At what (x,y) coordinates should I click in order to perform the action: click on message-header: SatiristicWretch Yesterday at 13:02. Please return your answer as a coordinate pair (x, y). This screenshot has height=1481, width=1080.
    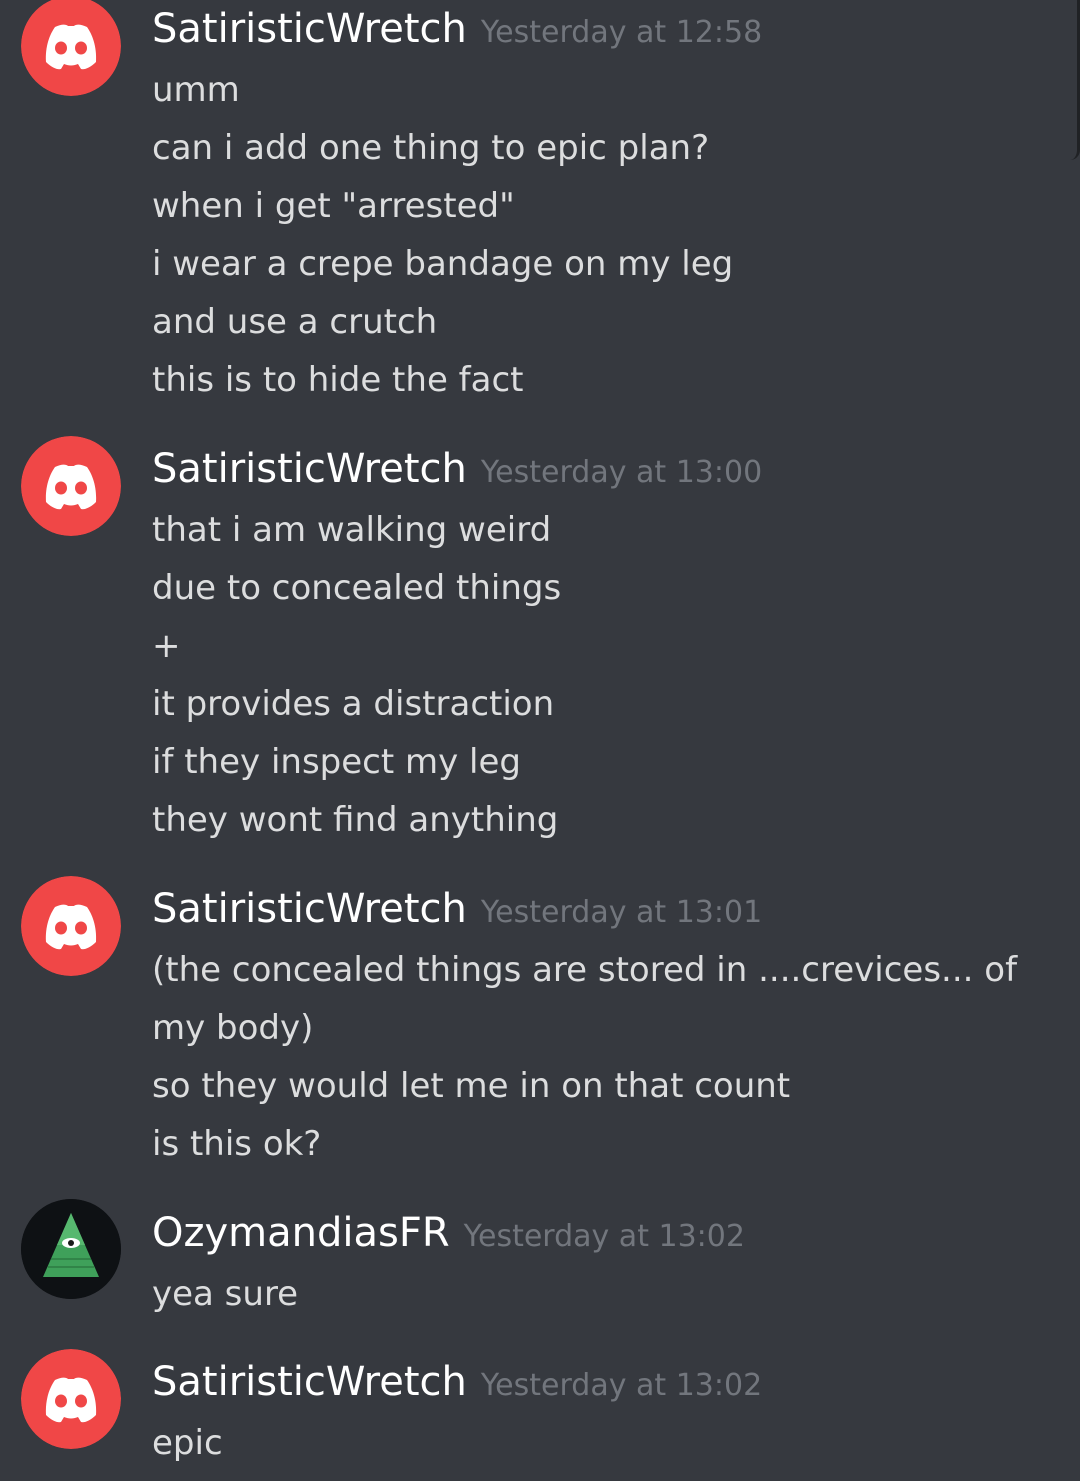
    Looking at the image, I should click on (457, 1384).